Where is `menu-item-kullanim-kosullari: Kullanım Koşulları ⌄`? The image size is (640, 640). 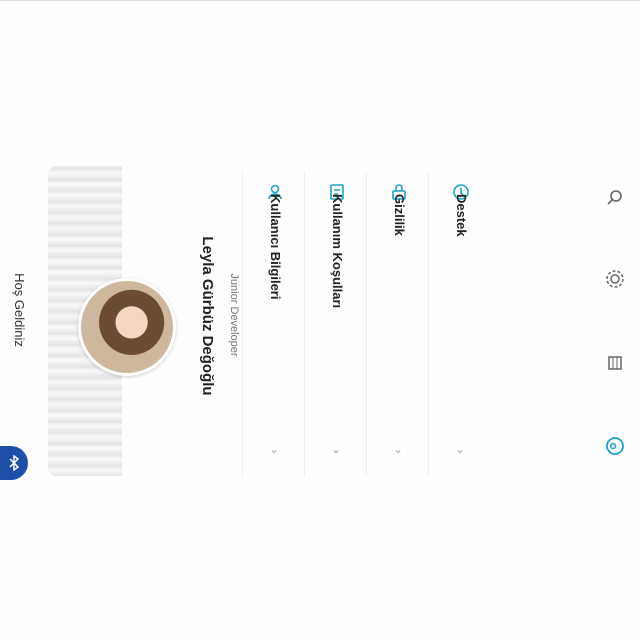
menu-item-kullanim-kosullari: Kullanım Koşulları ⌄ is located at coordinates (334, 324).